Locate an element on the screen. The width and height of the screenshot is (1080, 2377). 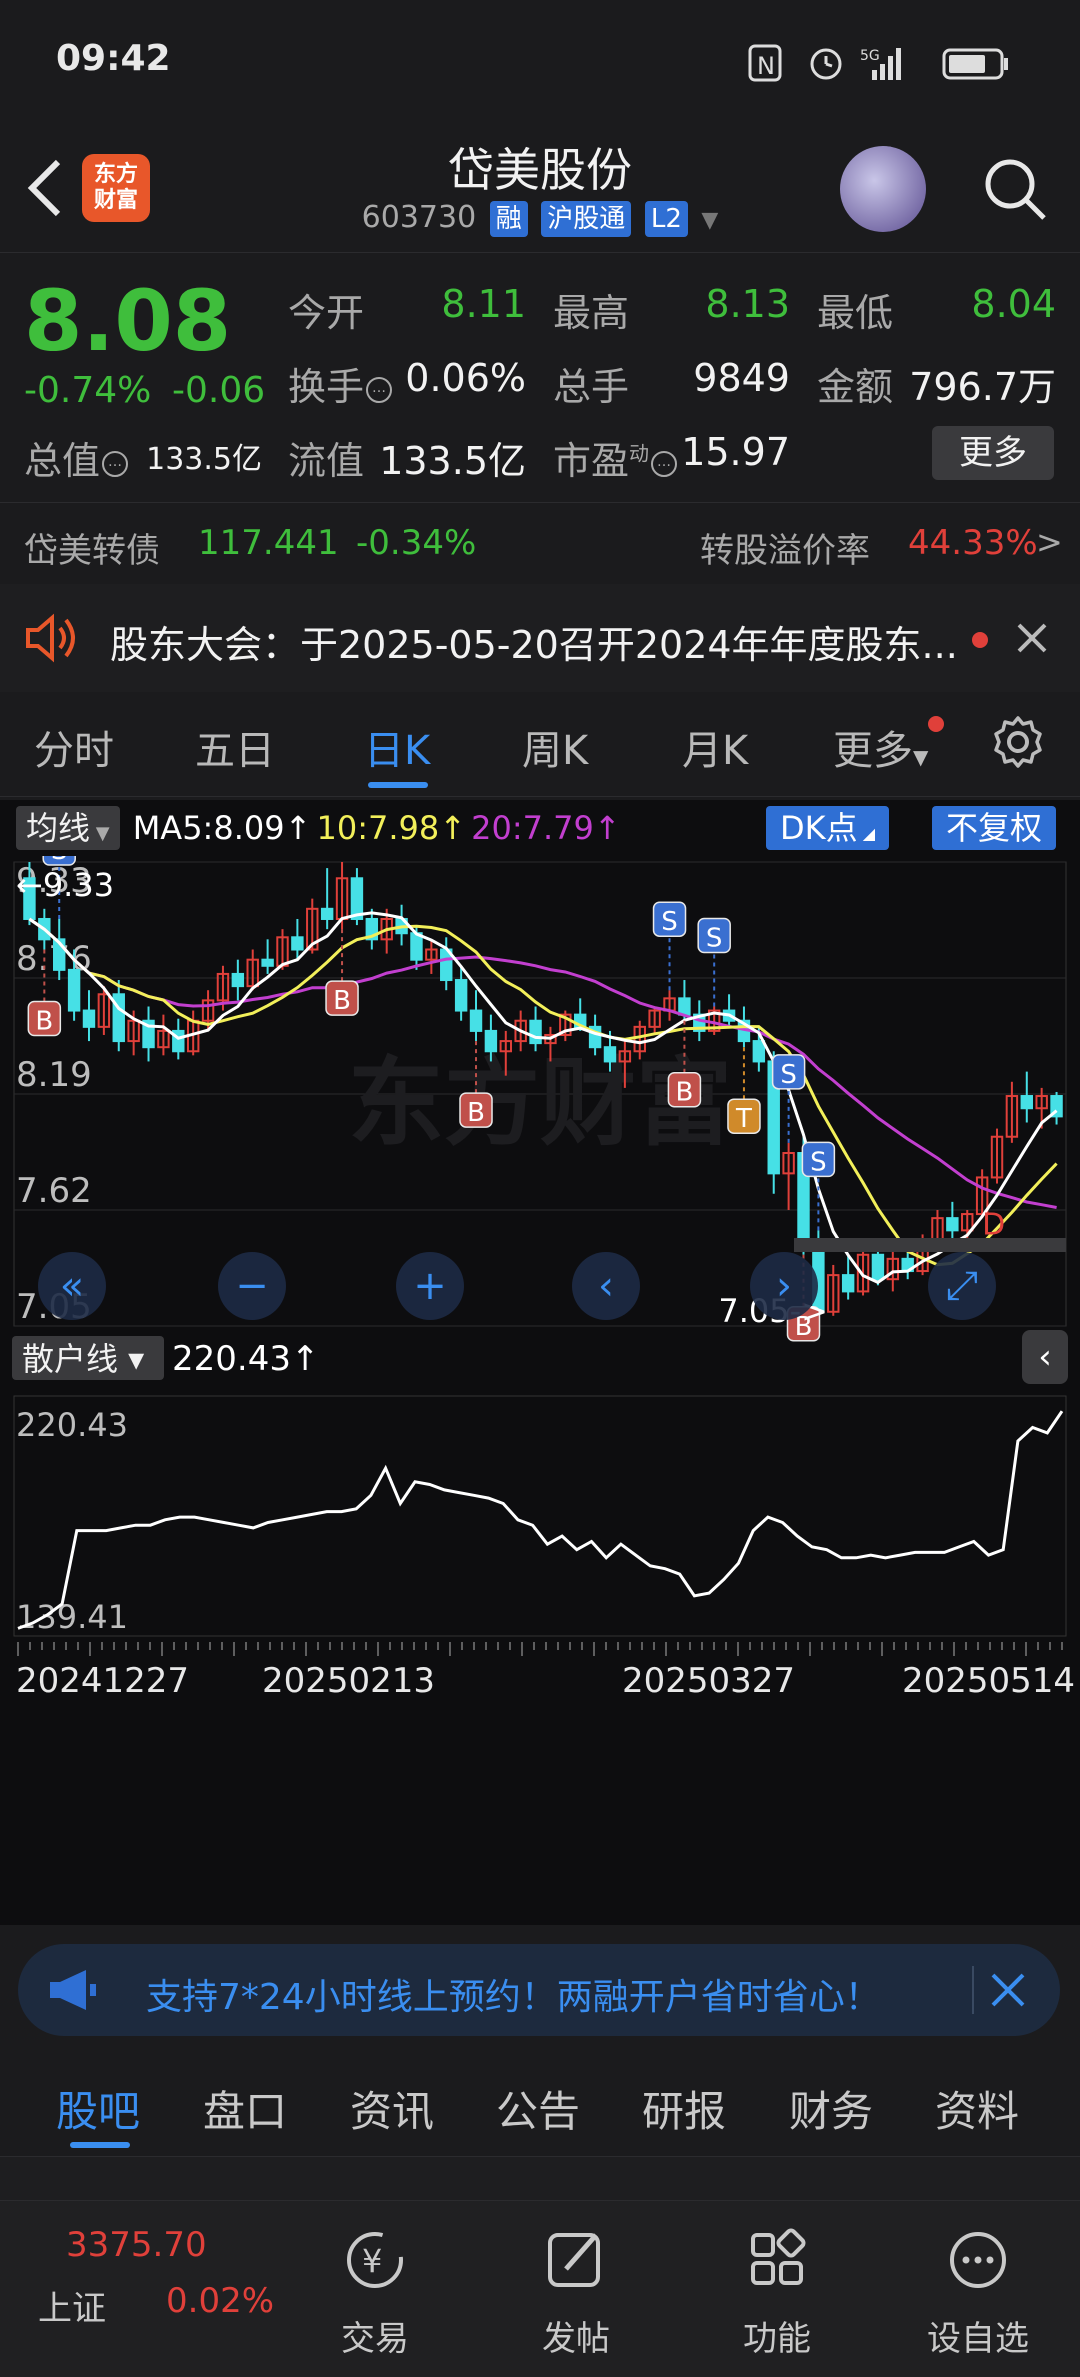
tab-finance: 财务 is located at coordinates (831, 2108).